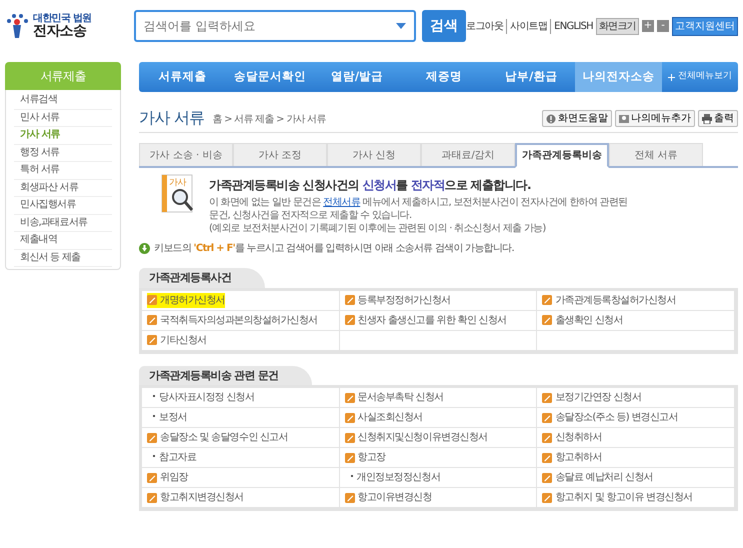 The width and height of the screenshot is (743, 548). Describe the element at coordinates (383, 418) in the screenshot. I see `document-link: 사실조회신청서` at that location.